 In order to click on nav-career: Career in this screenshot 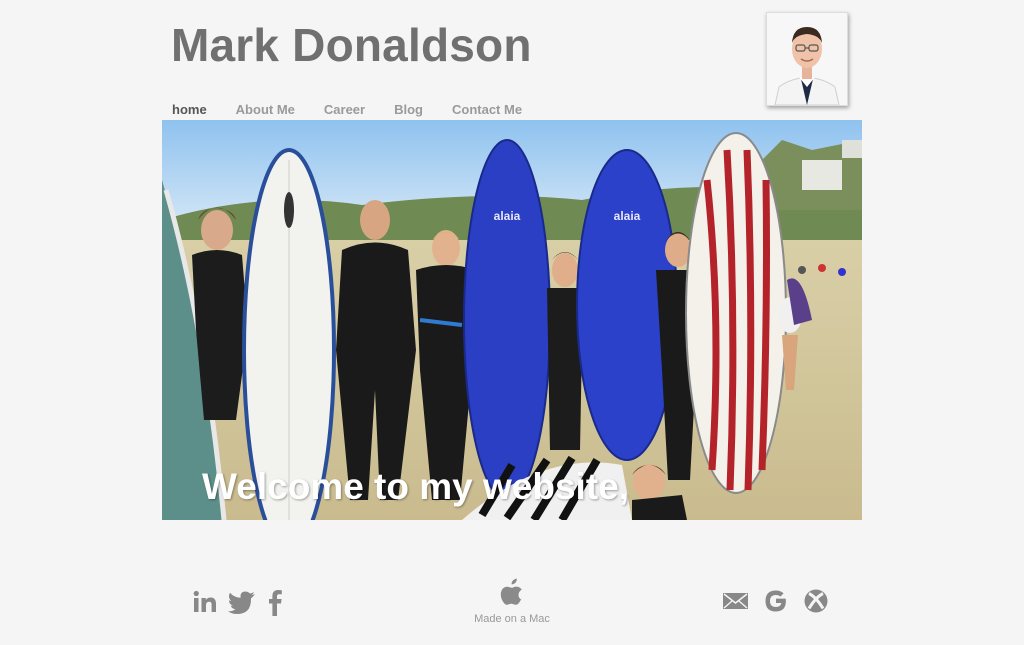, I will do `click(344, 109)`.